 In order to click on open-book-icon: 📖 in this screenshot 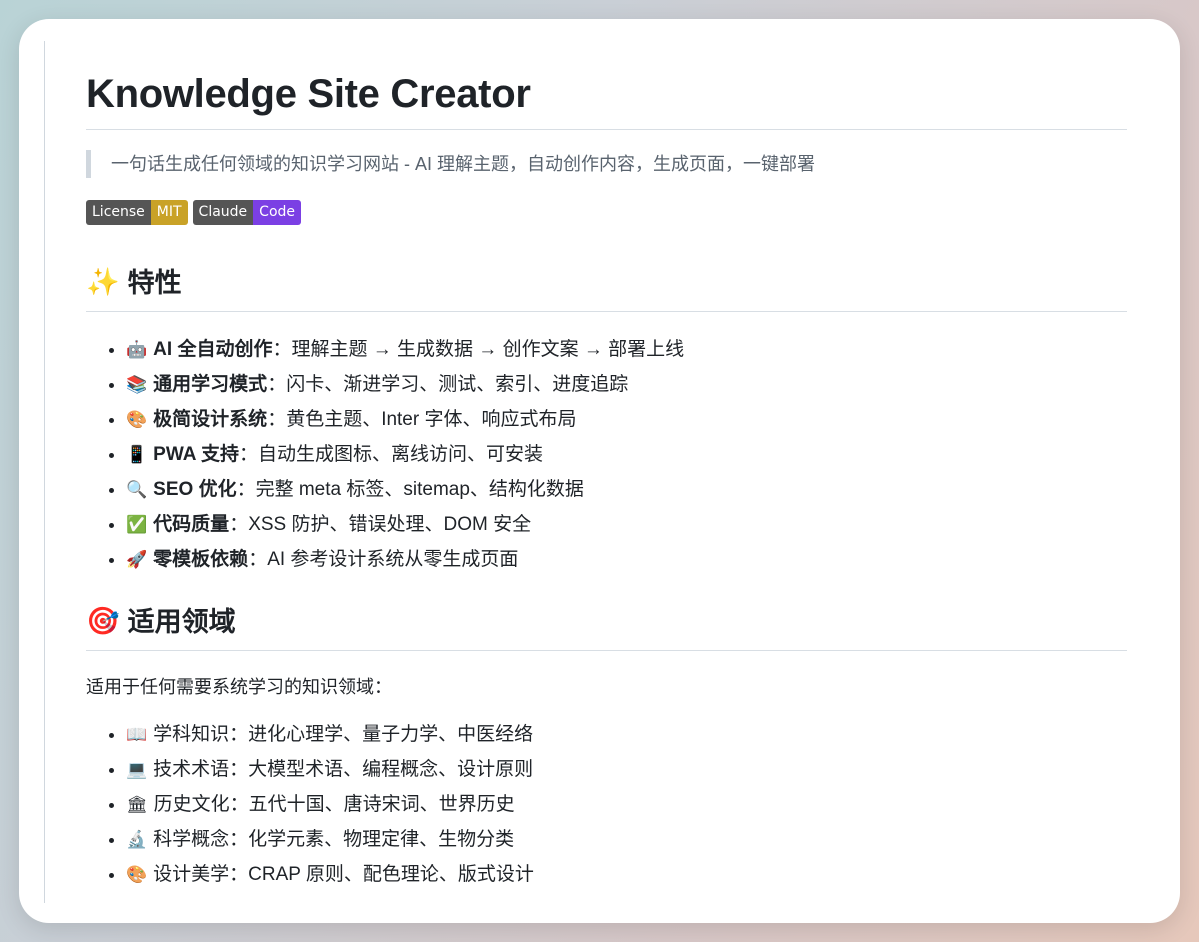, I will do `click(137, 735)`.